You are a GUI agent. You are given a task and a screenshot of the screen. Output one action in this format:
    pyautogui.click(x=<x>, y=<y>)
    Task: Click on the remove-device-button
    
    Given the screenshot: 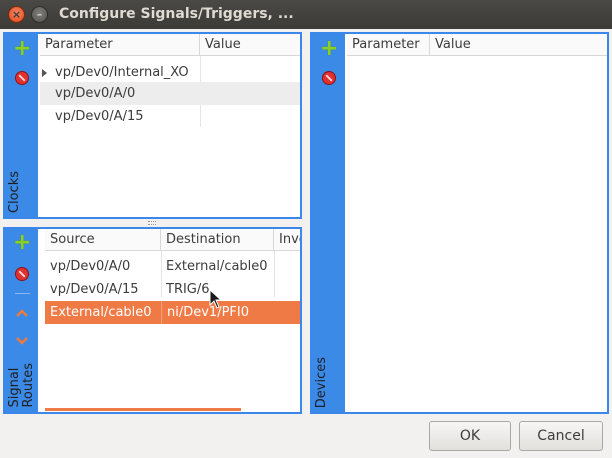 What is the action you would take?
    pyautogui.click(x=329, y=78)
    